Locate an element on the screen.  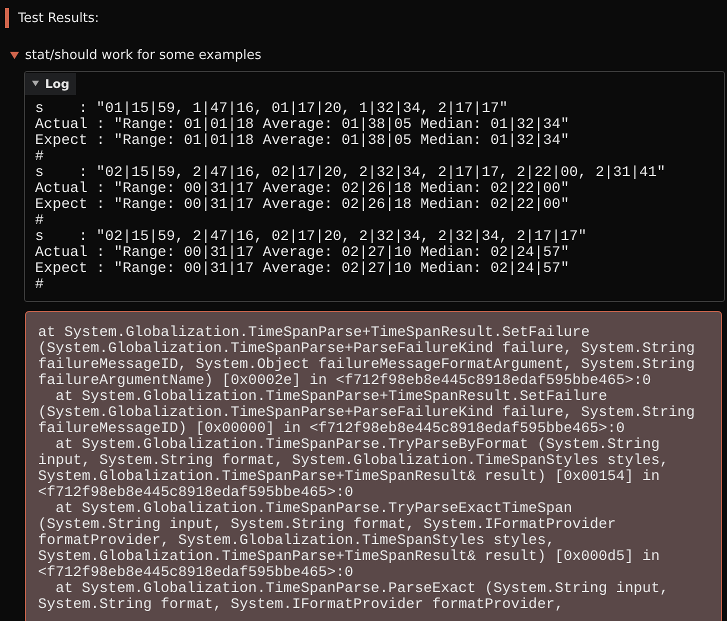
stack-trace-line: failureMessageID) [0x00000] in <f712f98eb8e445c8918edaf595bbe465>:0 is located at coordinates (332, 428).